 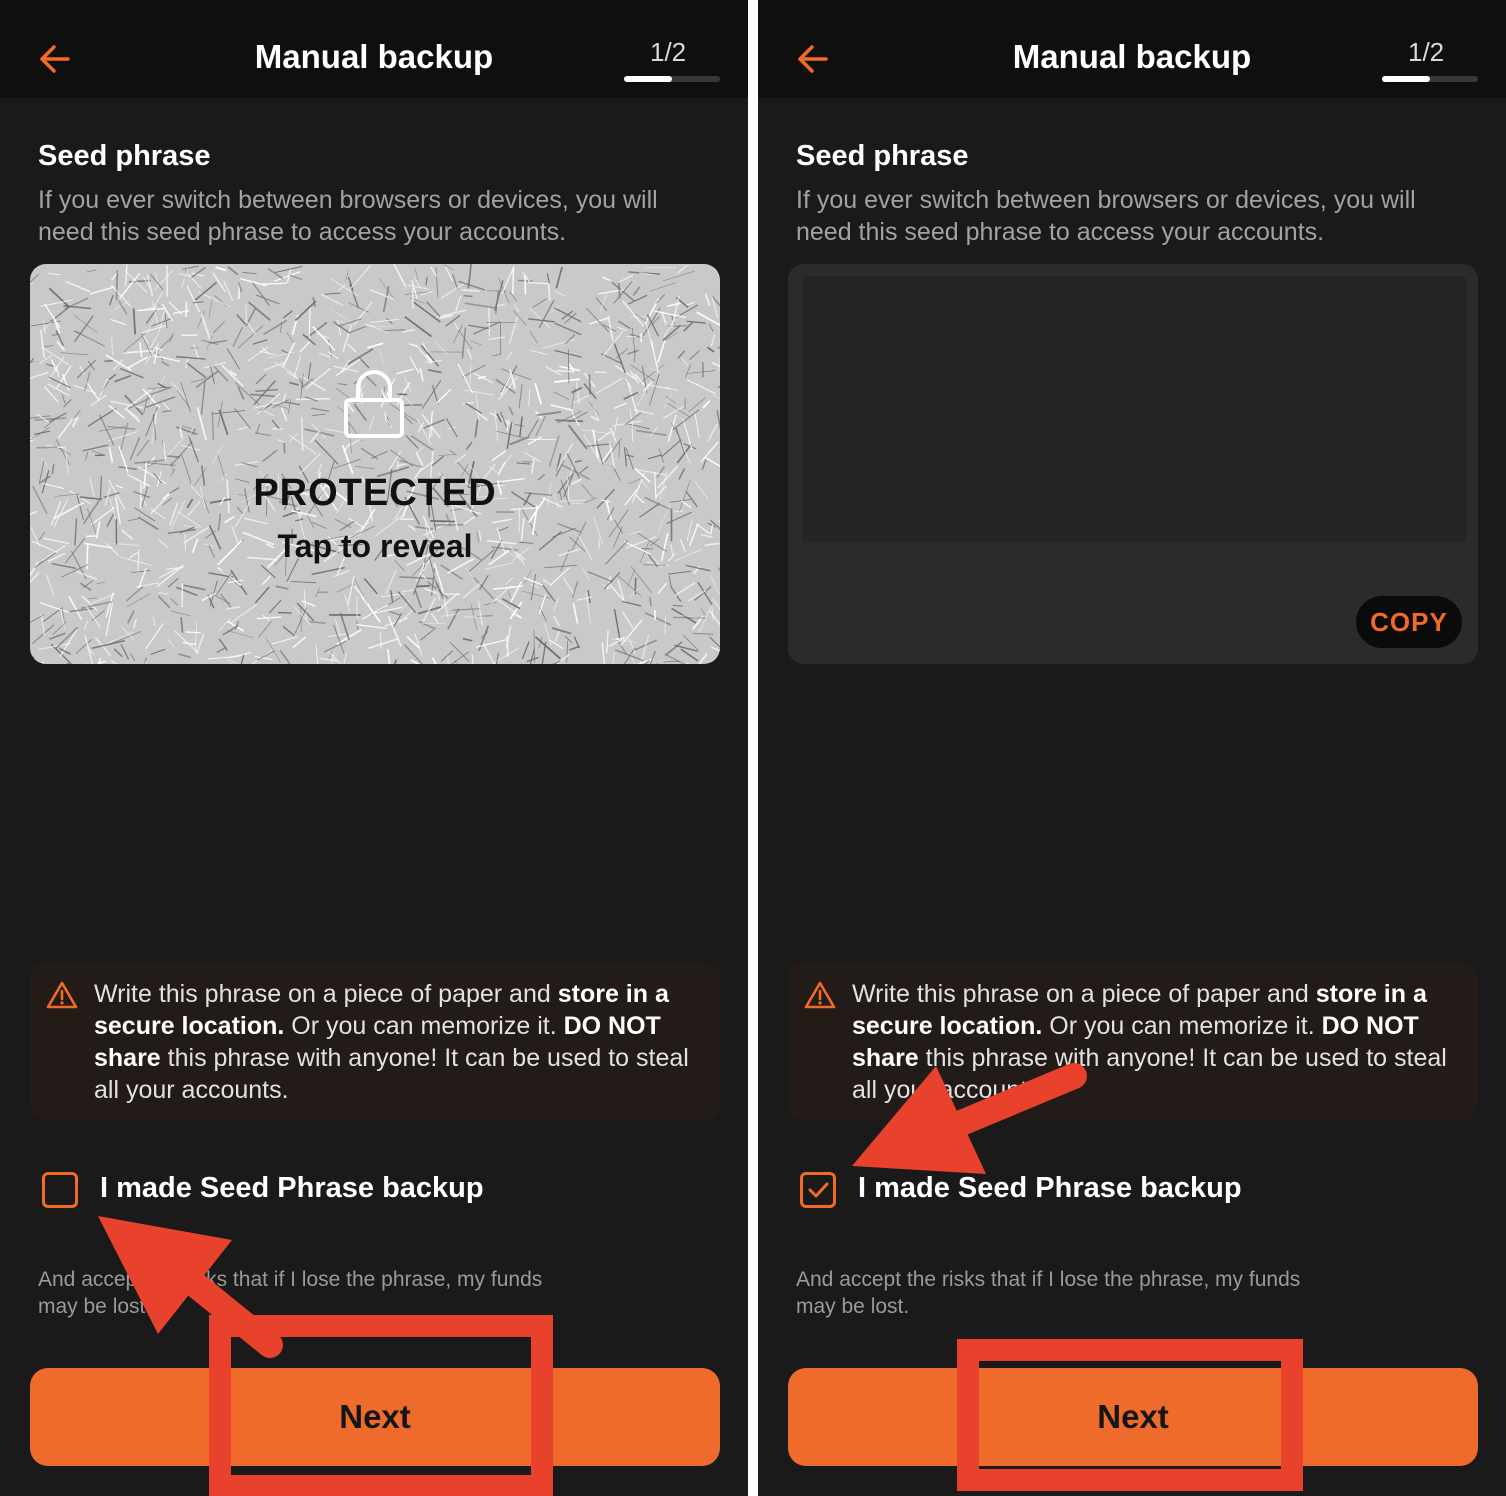 What do you see at coordinates (375, 546) in the screenshot?
I see `tap-to-reveal-label: Tap to reveal` at bounding box center [375, 546].